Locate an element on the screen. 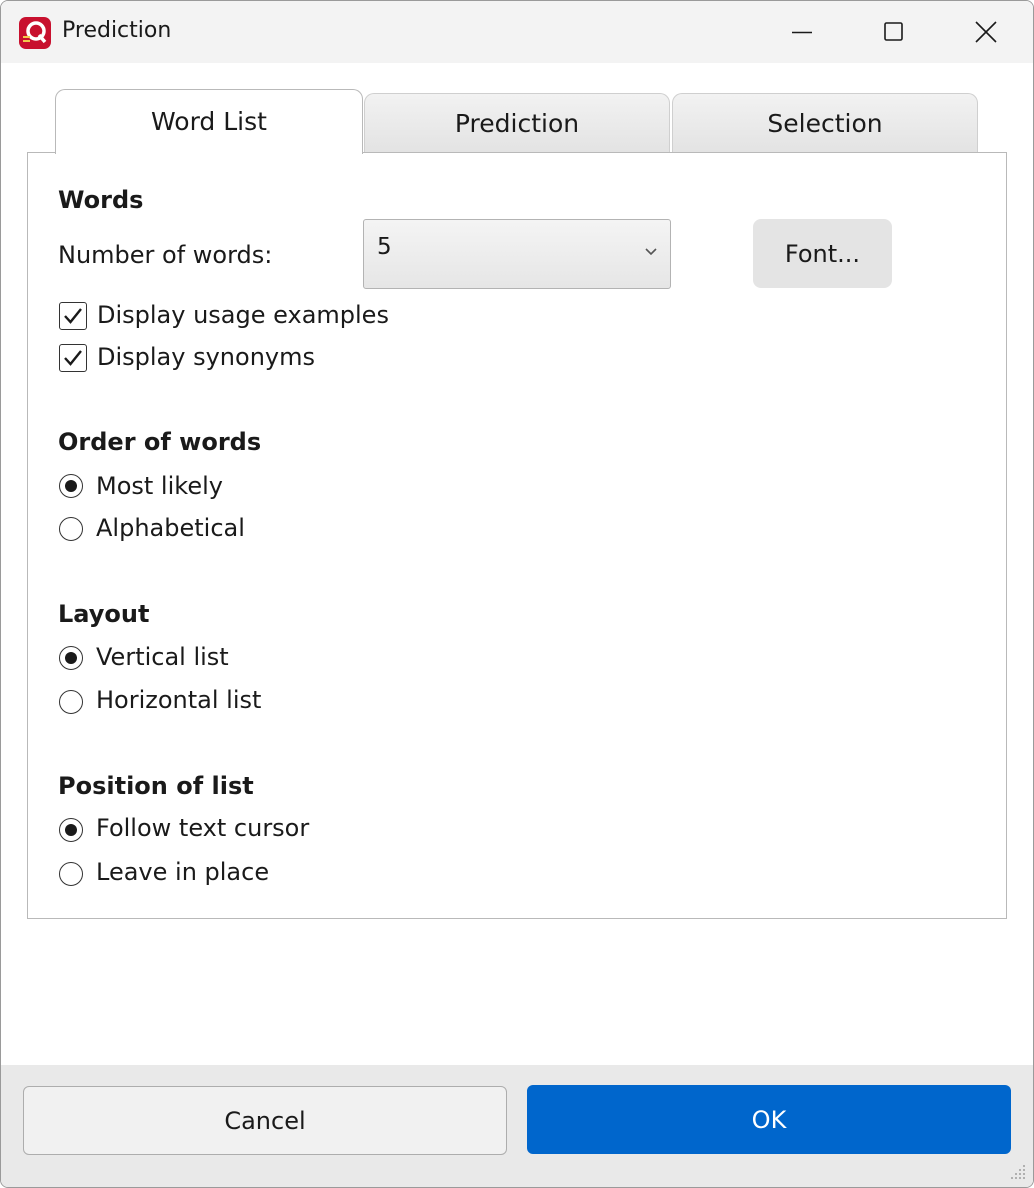 This screenshot has height=1188, width=1034. usage-examples-checkbox is located at coordinates (73, 316).